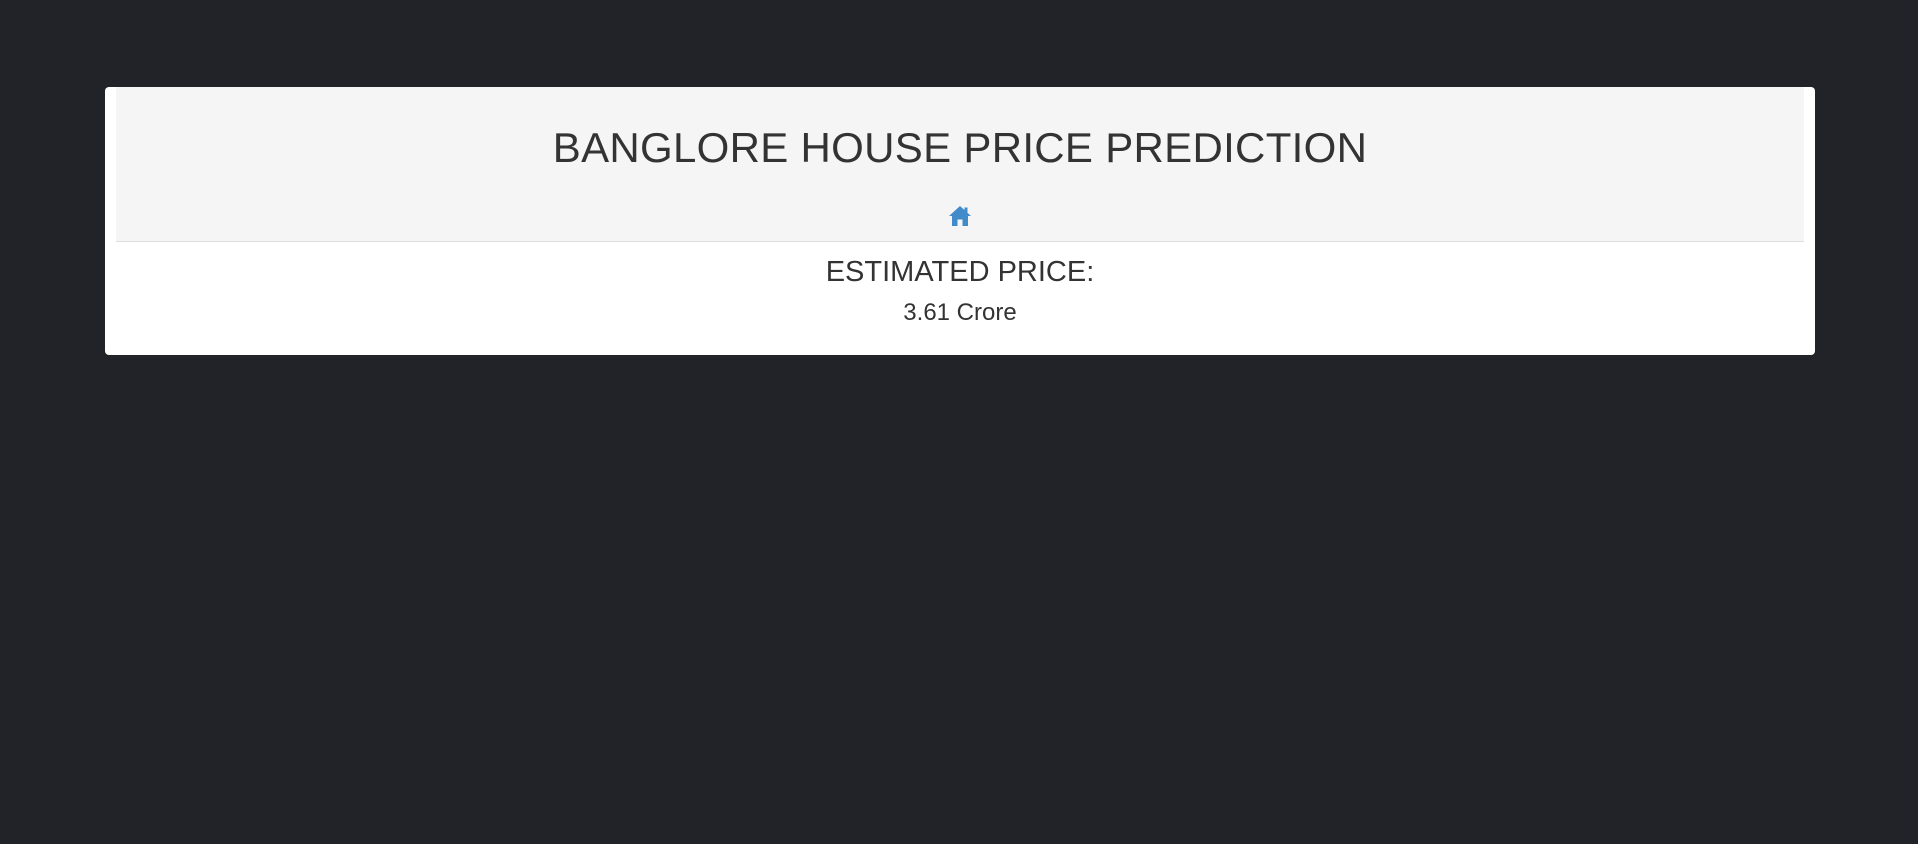  Describe the element at coordinates (960, 272) in the screenshot. I see `estimated-price-label: ESTIMATED PRICE:` at that location.